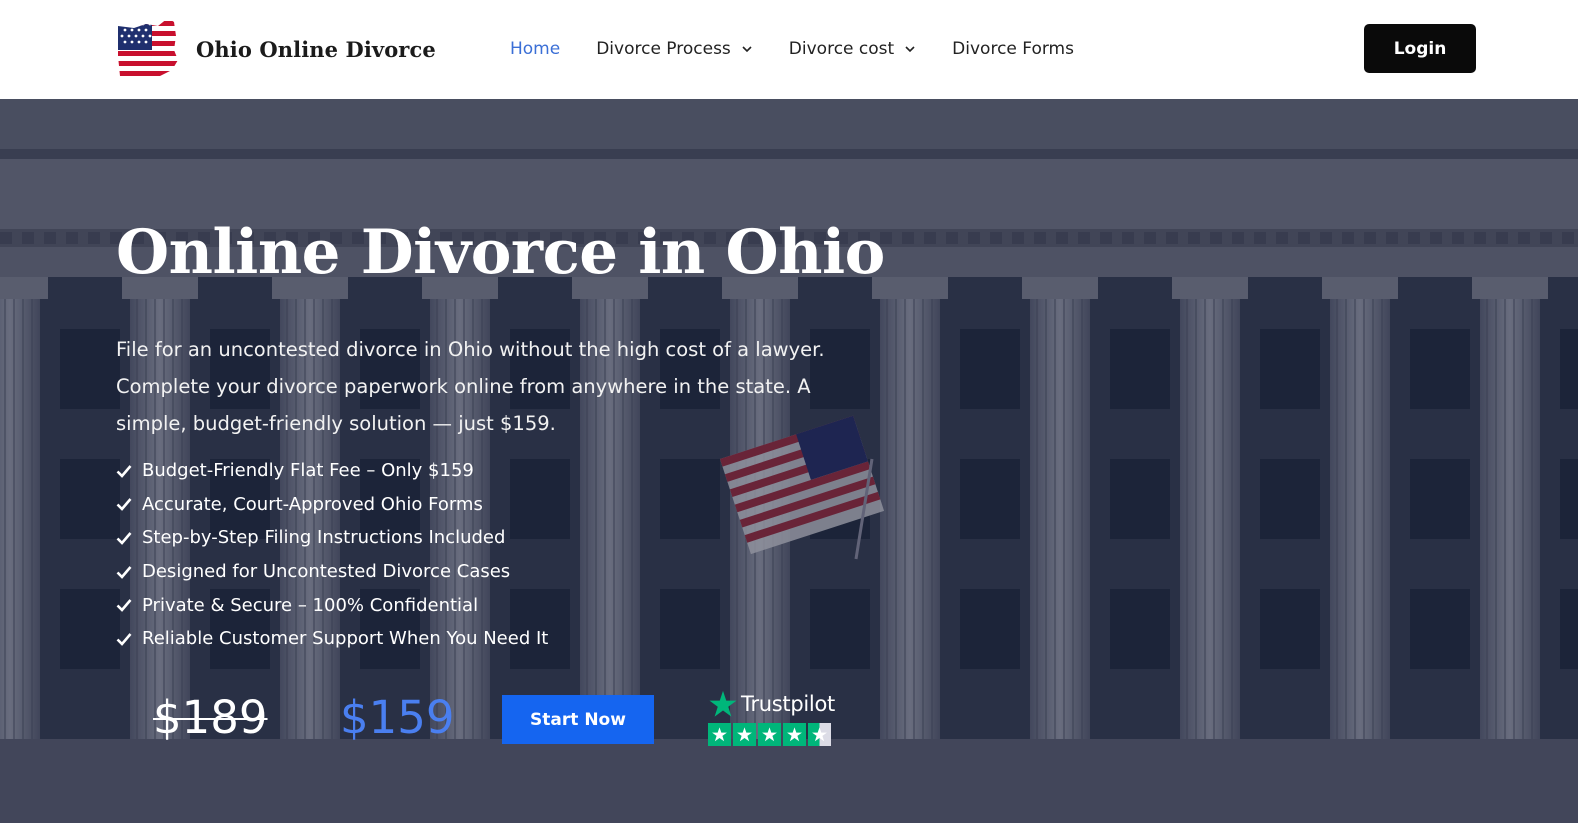 Image resolution: width=1578 pixels, height=823 pixels. Describe the element at coordinates (1420, 48) in the screenshot. I see `login-button: Login` at that location.